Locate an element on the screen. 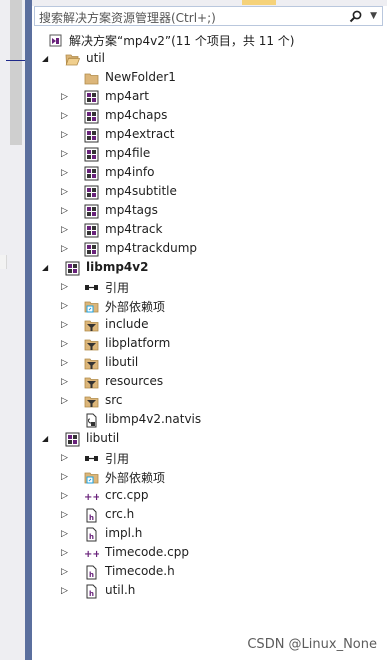 The width and height of the screenshot is (387, 660). tree-item-label: crc.cpp is located at coordinates (127, 495).